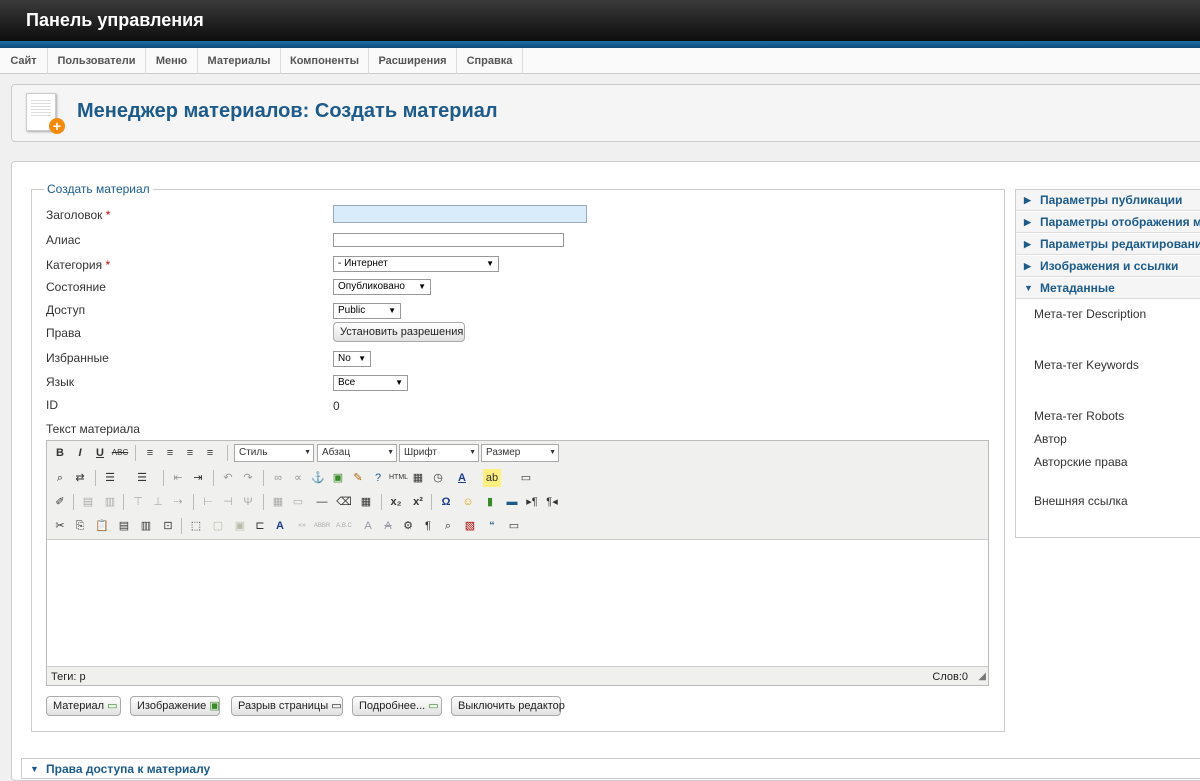  What do you see at coordinates (413, 61) in the screenshot?
I see `menu-item-extensions: Расширения` at bounding box center [413, 61].